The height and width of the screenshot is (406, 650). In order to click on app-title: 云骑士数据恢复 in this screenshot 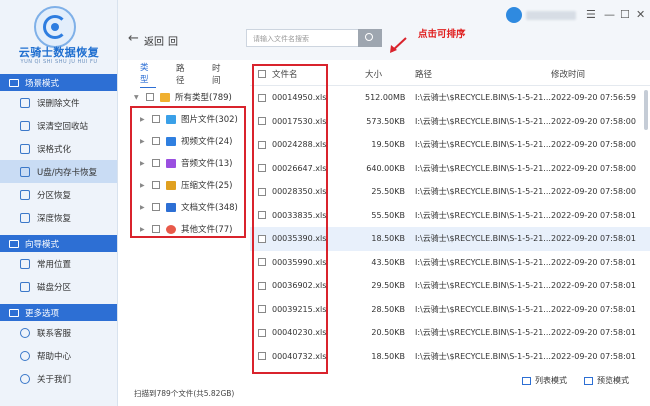, I will do `click(59, 52)`.